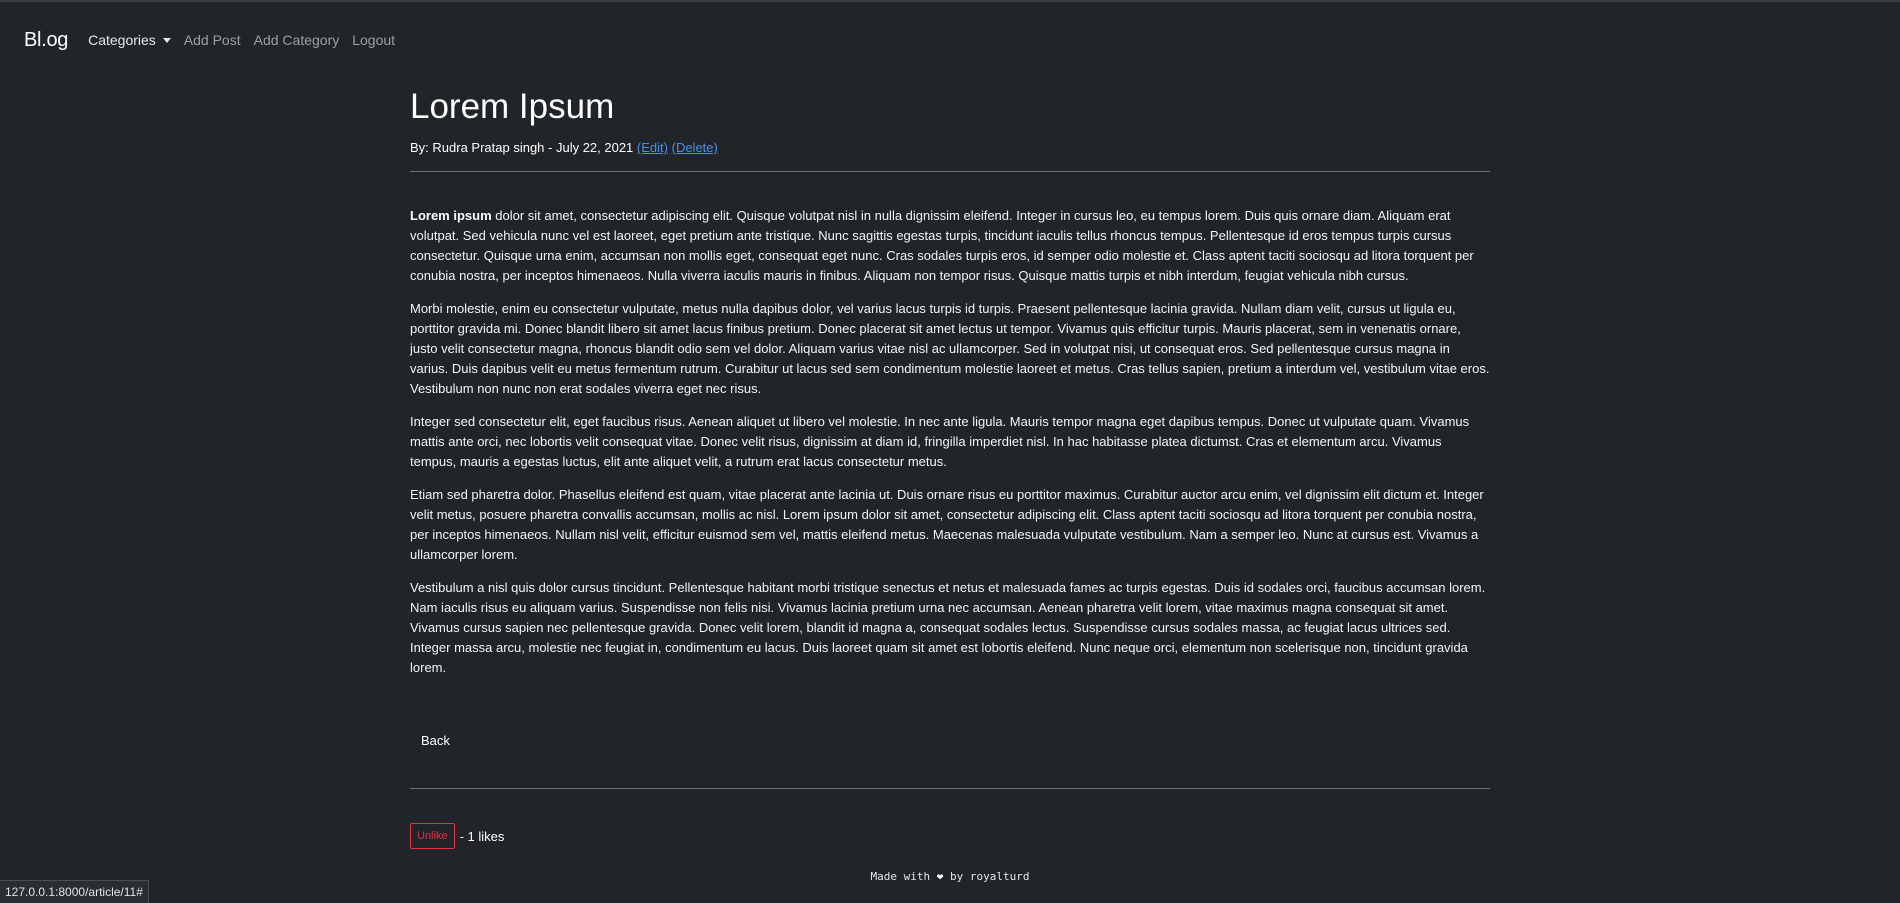 This screenshot has height=903, width=1900. What do you see at coordinates (457, 836) in the screenshot?
I see `like-section: Unlike - 1 likes` at bounding box center [457, 836].